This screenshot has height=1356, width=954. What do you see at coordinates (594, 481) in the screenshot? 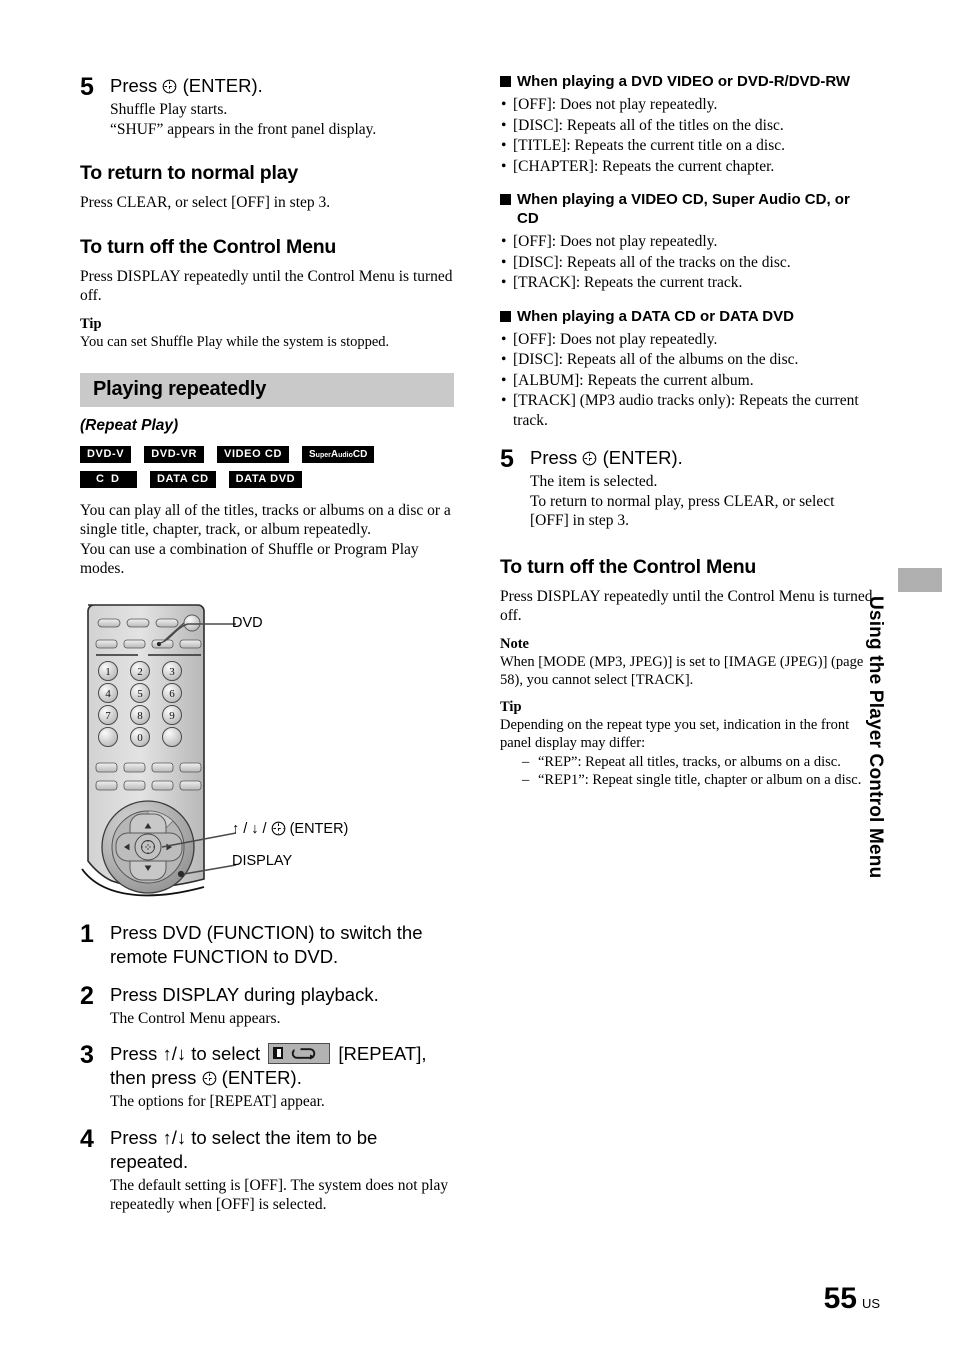
I see `step-sub-line-1: The item is selected.` at bounding box center [594, 481].